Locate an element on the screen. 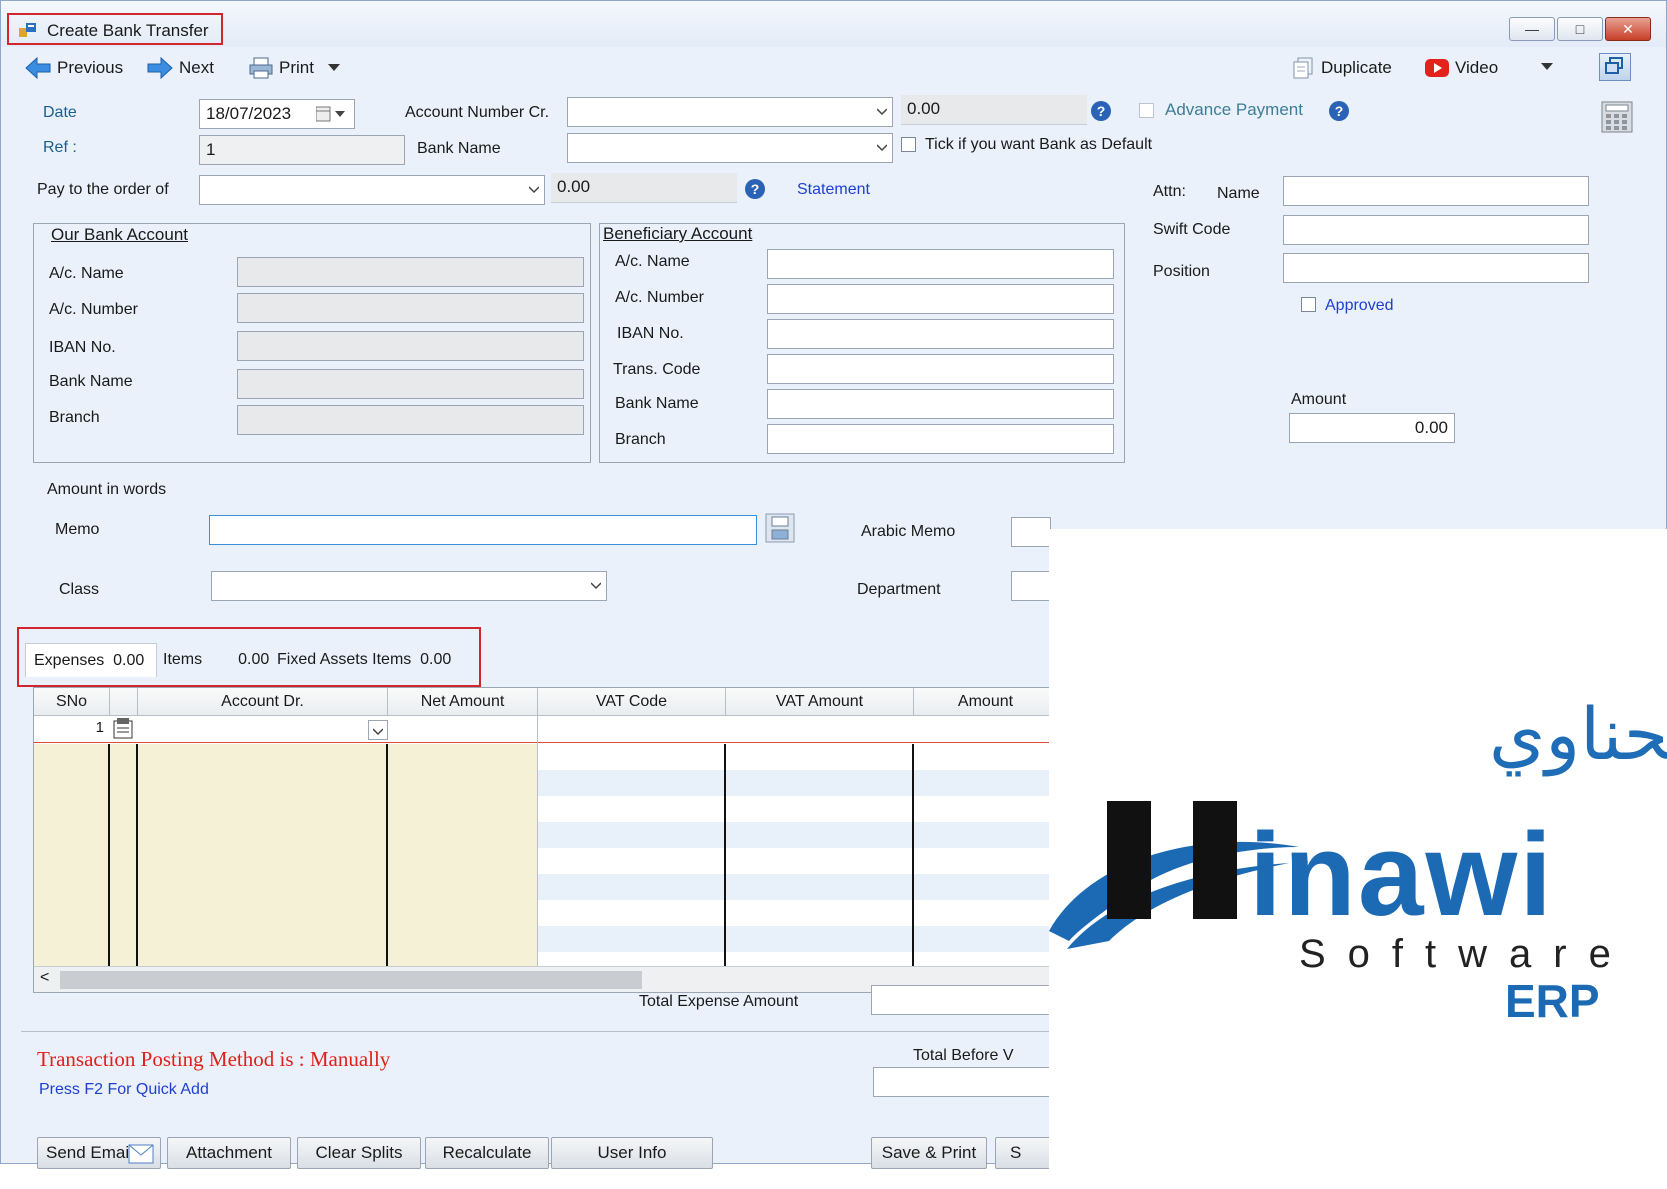  col-vat-amount: VAT Amount is located at coordinates (820, 702).